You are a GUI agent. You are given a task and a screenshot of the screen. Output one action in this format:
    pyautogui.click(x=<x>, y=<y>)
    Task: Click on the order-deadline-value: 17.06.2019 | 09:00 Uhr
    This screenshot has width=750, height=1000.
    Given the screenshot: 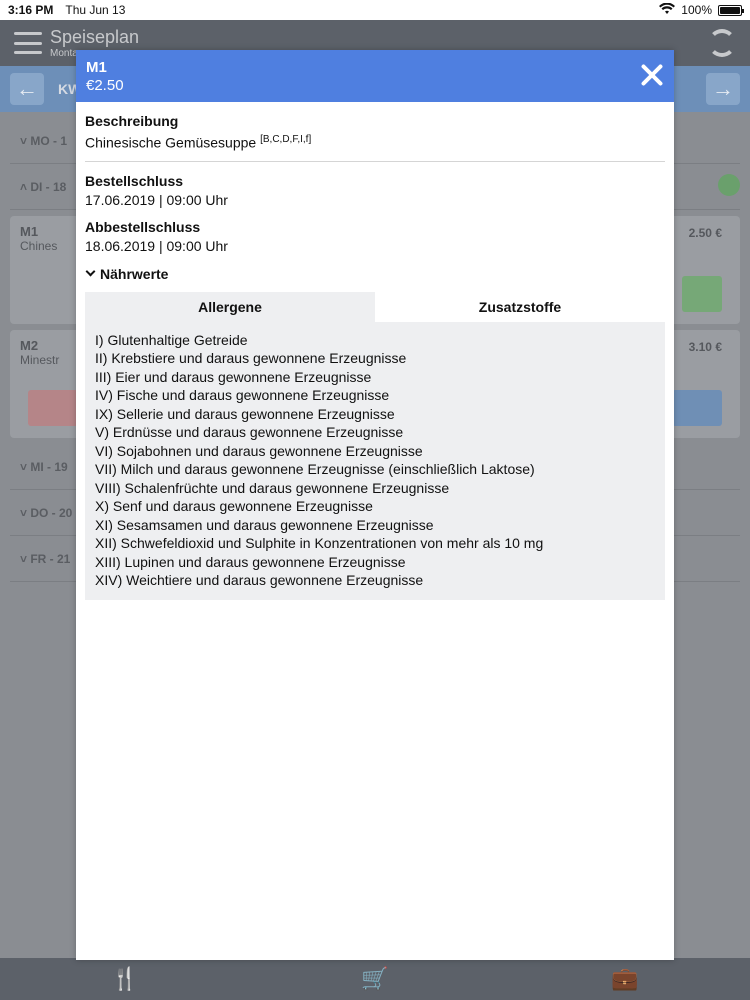 What is the action you would take?
    pyautogui.click(x=156, y=199)
    